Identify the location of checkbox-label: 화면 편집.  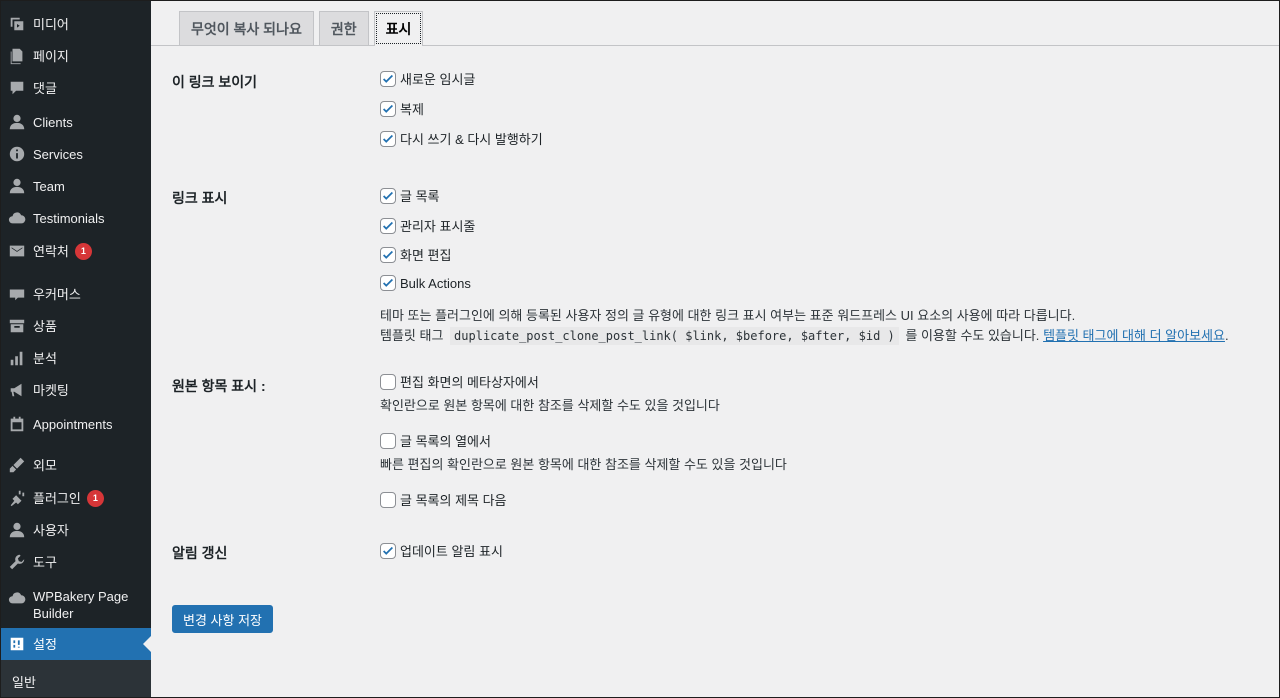
(426, 255).